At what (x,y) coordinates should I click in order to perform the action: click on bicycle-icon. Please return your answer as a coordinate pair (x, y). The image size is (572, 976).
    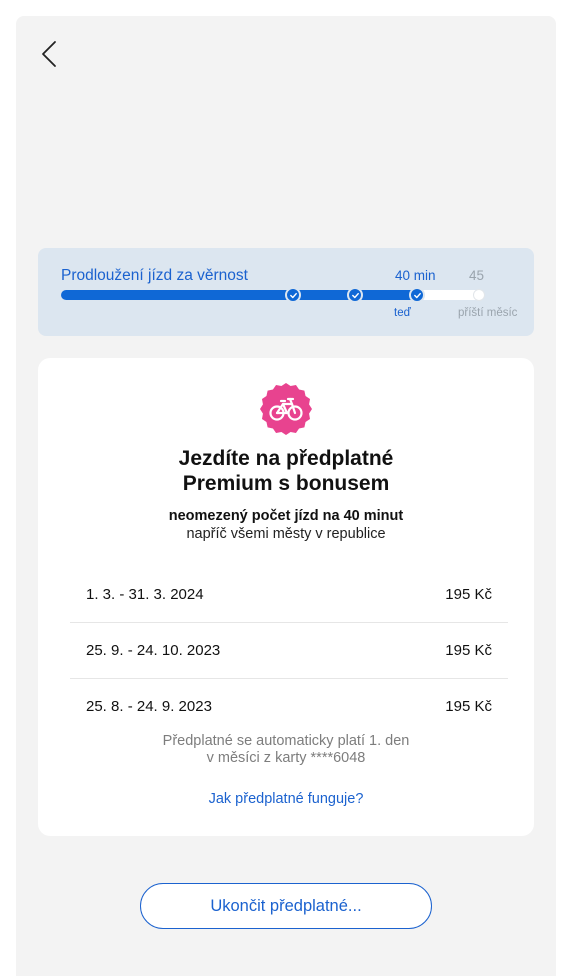
    Looking at the image, I should click on (286, 409).